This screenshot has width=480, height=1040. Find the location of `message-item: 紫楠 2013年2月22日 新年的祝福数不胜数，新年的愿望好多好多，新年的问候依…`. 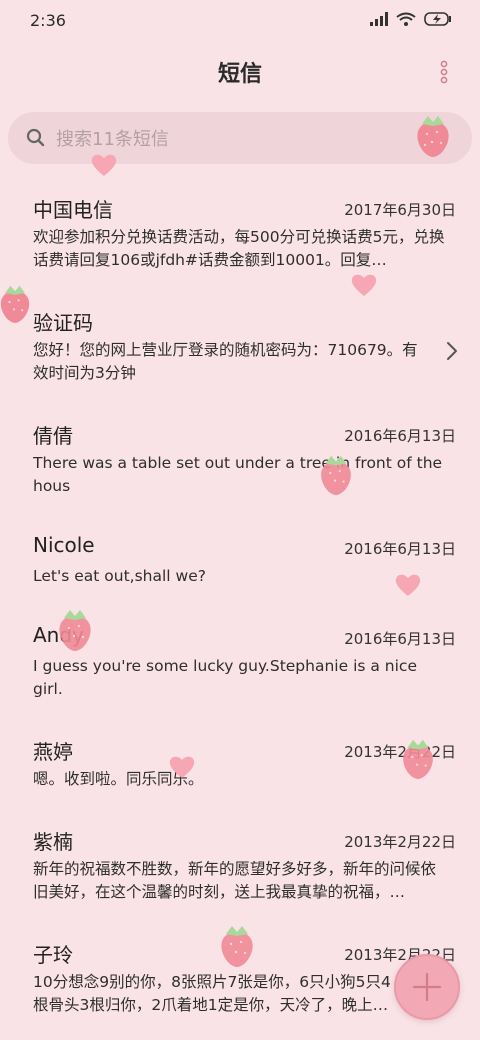

message-item: 紫楠 2013年2月22日 新年的祝福数不胜数，新年的愿望好多好多，新年的问候依… is located at coordinates (240, 866).